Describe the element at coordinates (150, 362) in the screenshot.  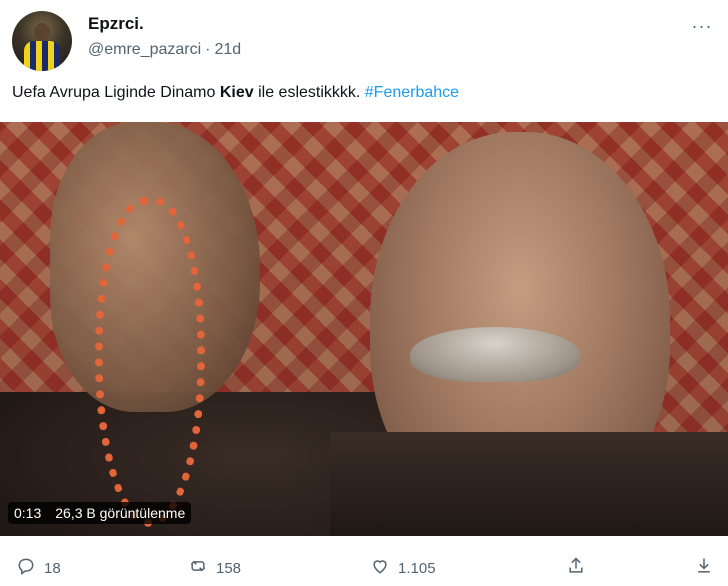
I see `video-frame-beads` at that location.